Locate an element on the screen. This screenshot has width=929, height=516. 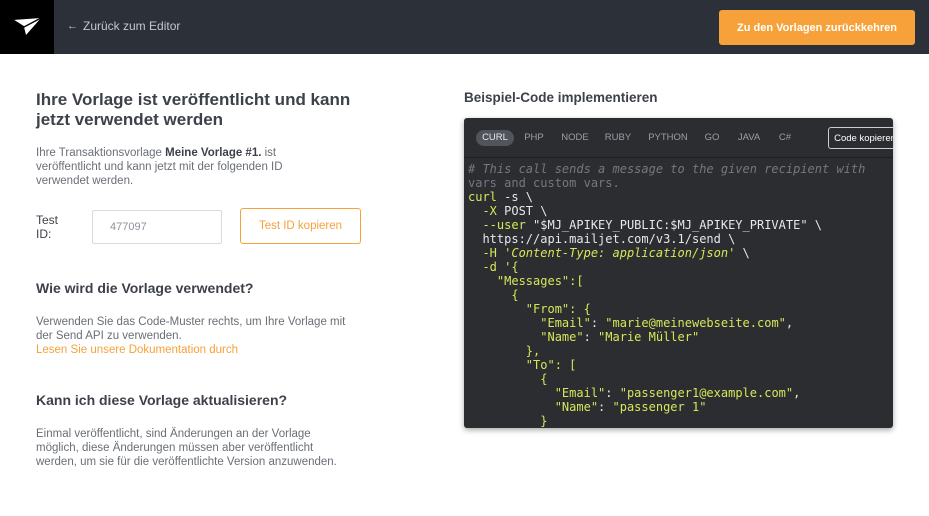
code-token: "marie@meinewebseite.com" is located at coordinates (695, 323).